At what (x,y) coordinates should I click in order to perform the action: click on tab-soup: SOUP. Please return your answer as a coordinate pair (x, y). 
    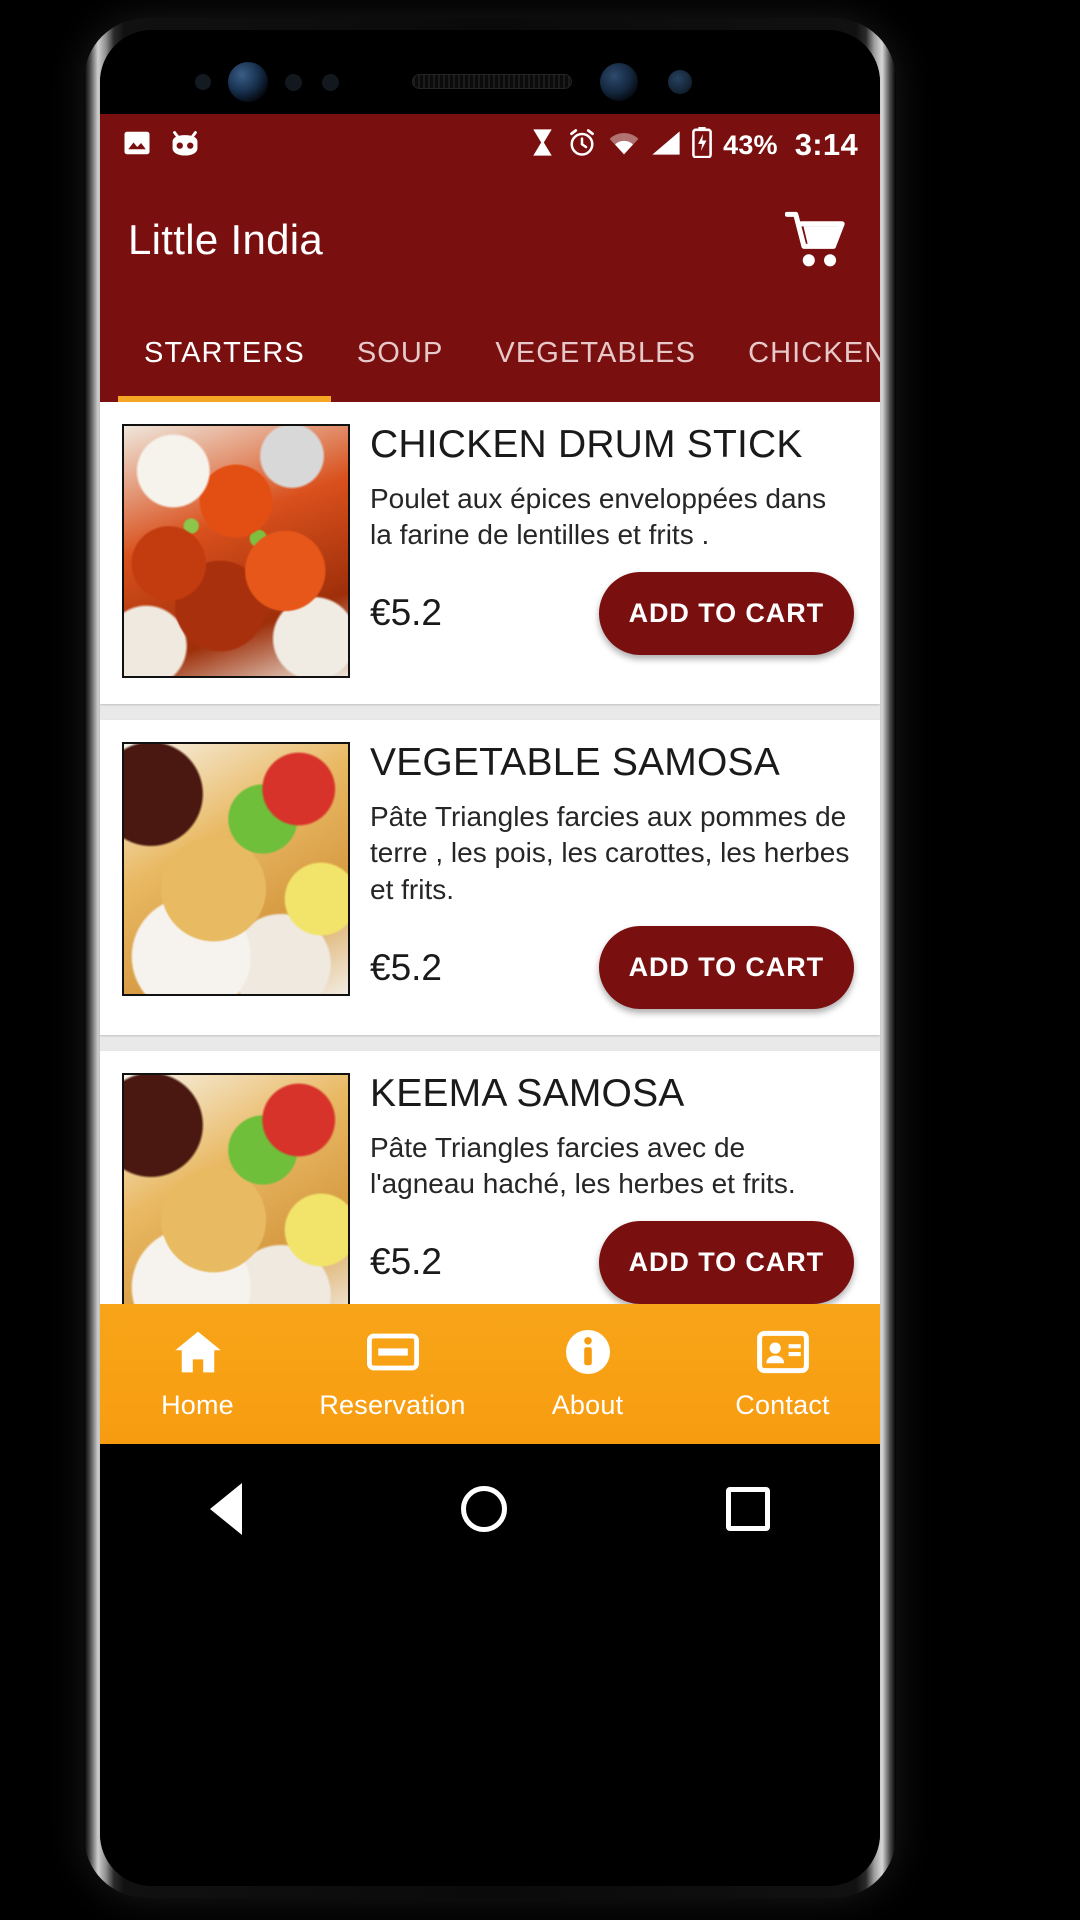
    Looking at the image, I should click on (400, 353).